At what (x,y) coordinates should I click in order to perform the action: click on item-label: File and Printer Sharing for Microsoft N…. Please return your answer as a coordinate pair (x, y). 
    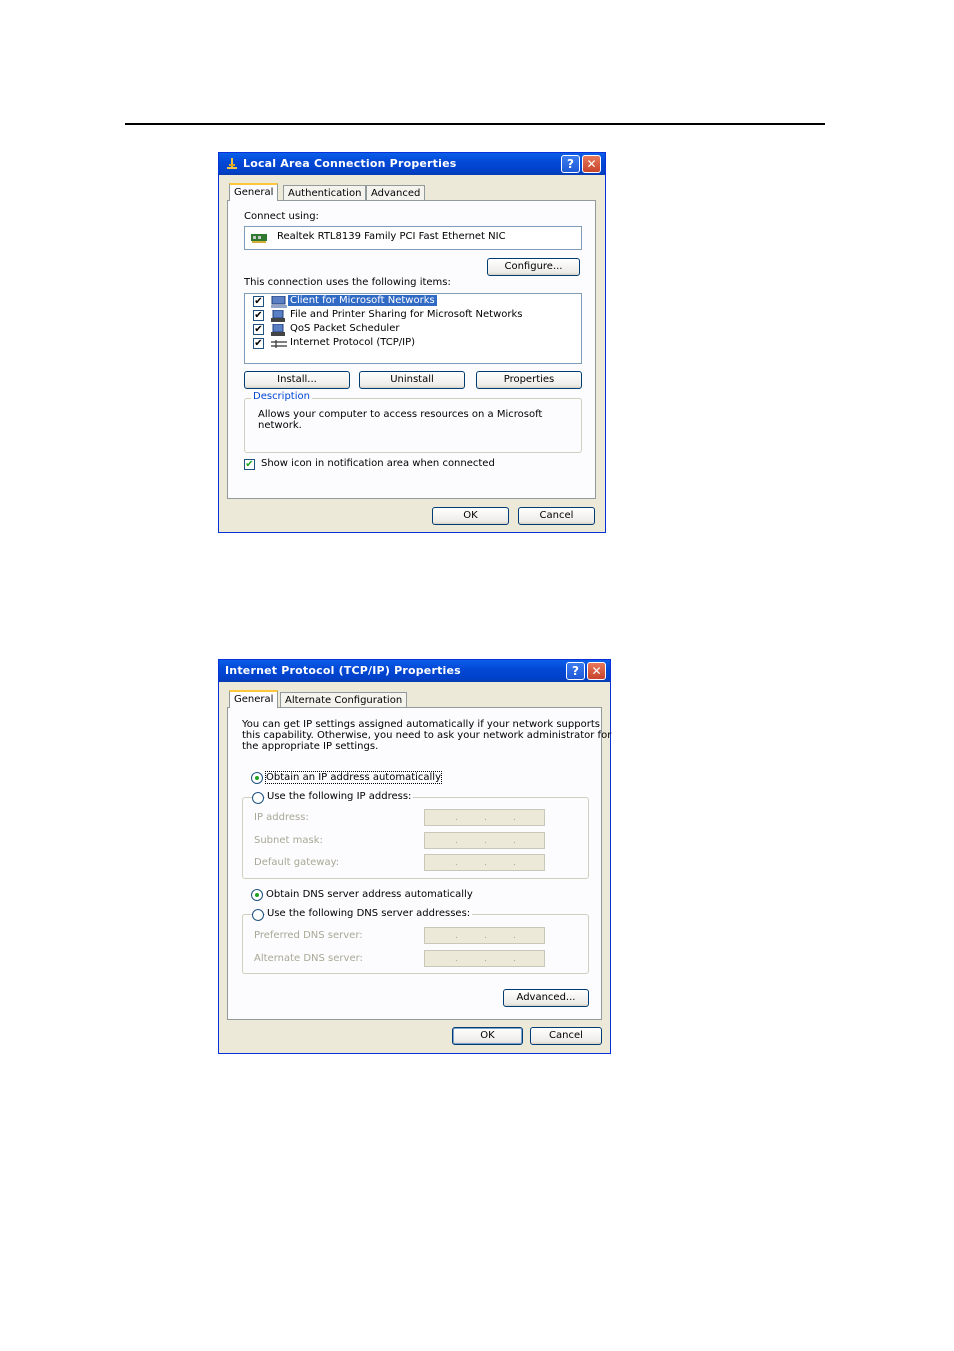
    Looking at the image, I should click on (406, 314).